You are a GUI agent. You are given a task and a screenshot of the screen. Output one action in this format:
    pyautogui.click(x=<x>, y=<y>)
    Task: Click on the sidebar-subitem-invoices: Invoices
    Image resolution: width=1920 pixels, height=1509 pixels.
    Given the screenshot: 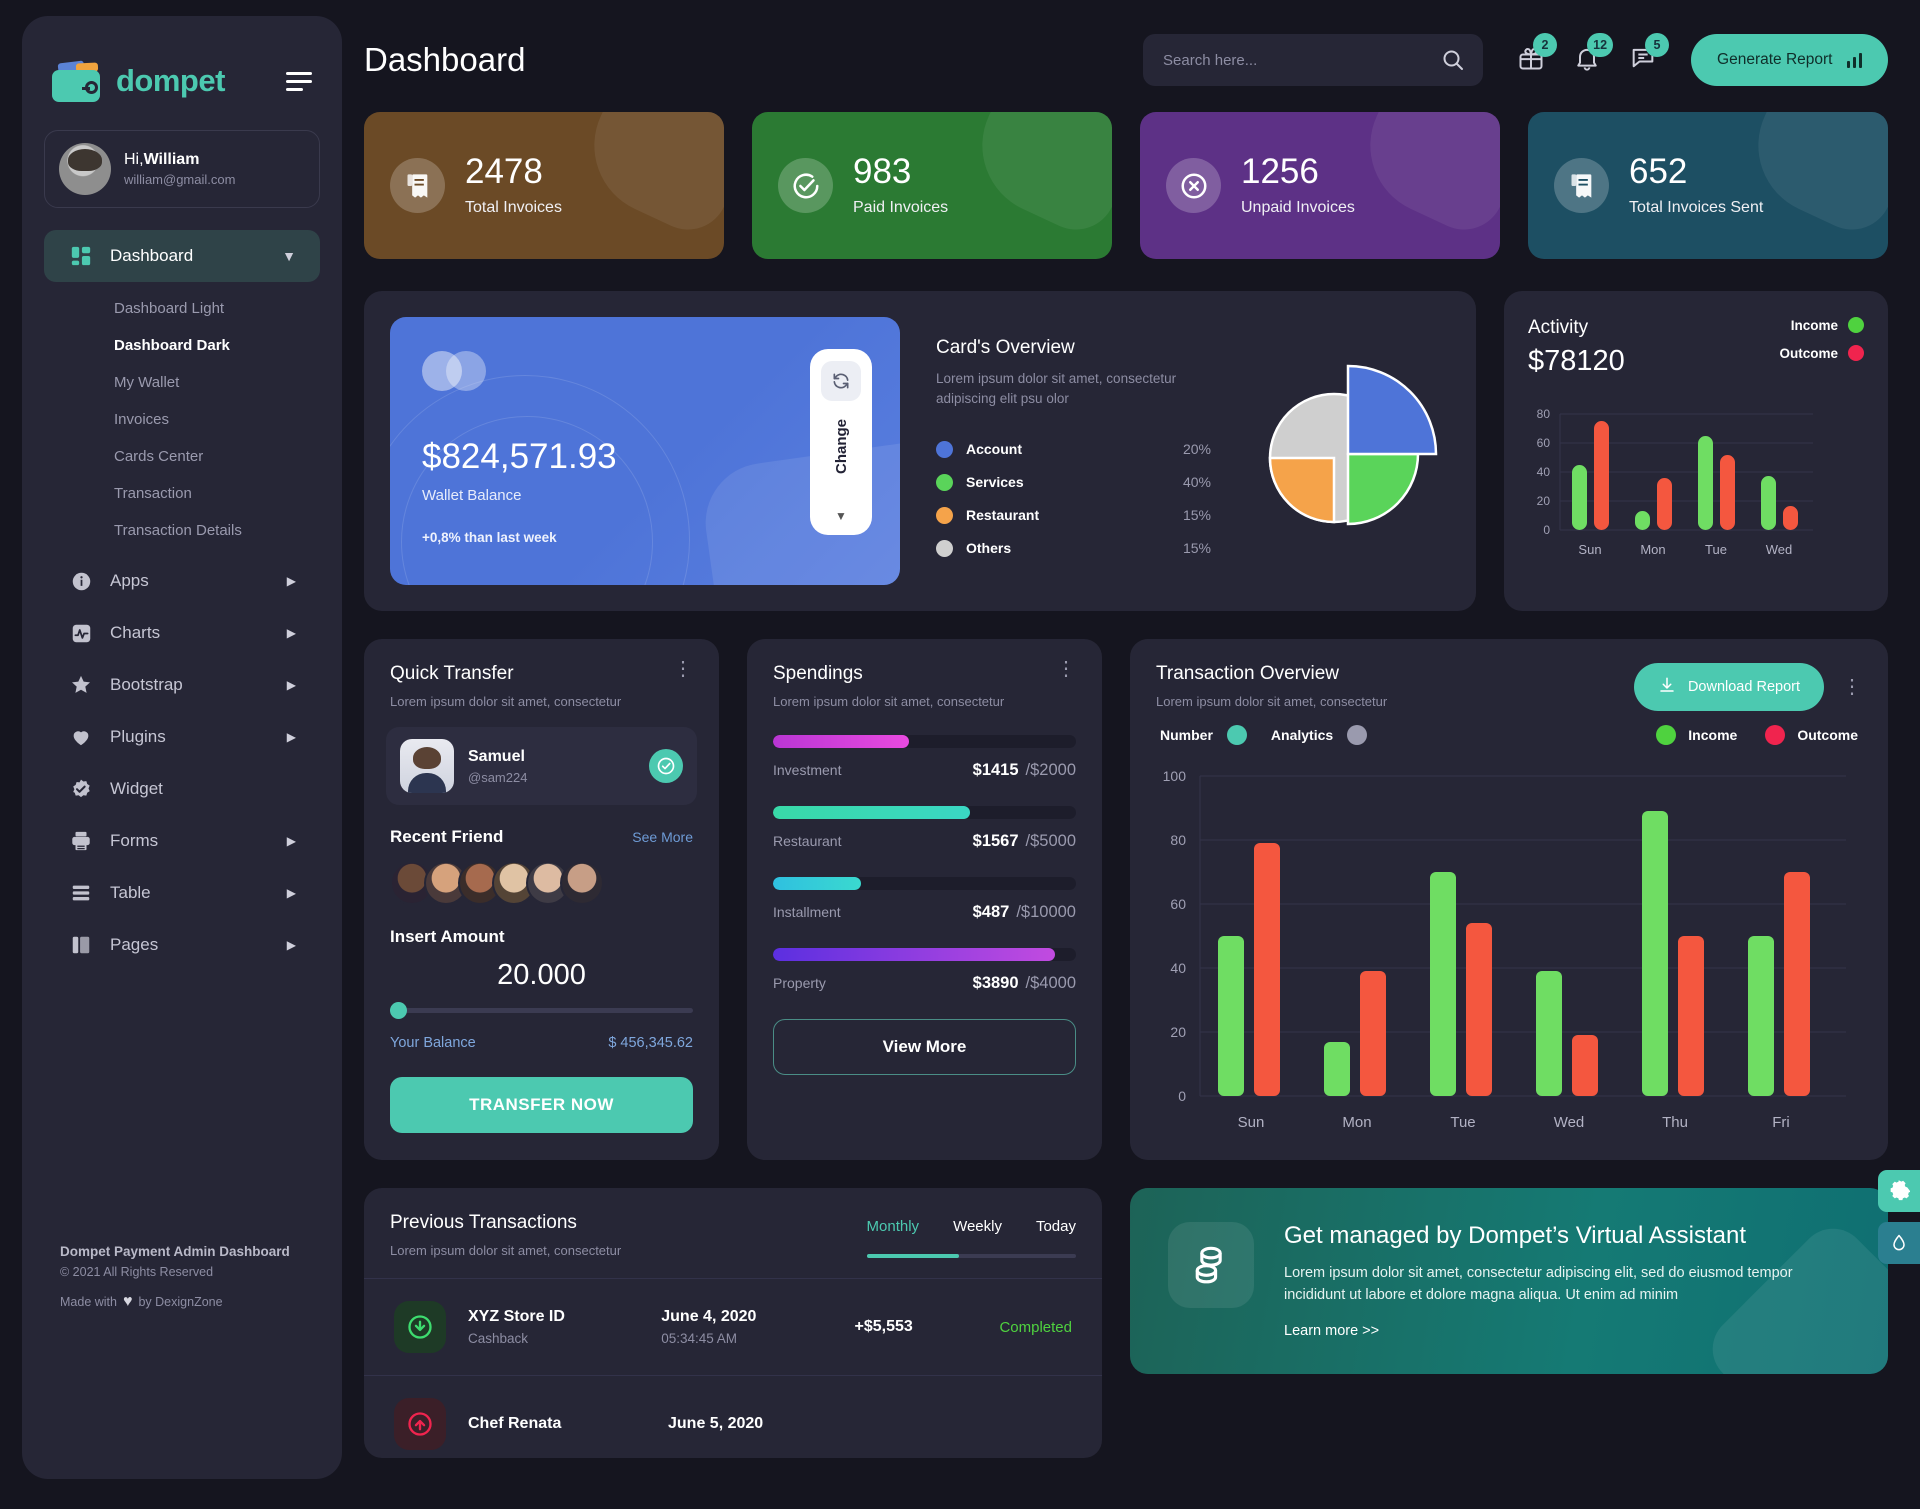 What is the action you would take?
    pyautogui.click(x=182, y=419)
    